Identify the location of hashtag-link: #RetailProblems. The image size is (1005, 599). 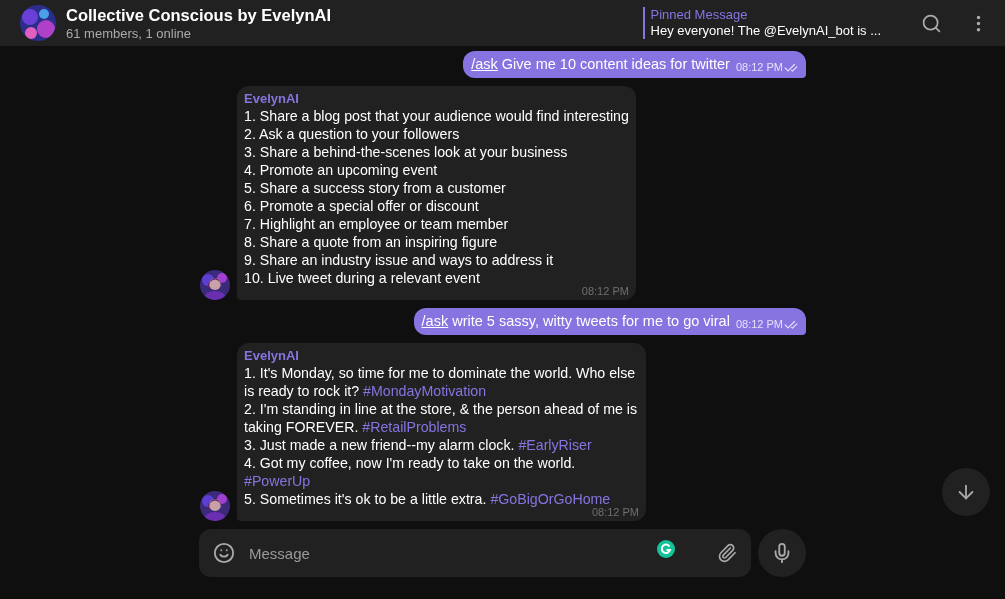
(414, 427).